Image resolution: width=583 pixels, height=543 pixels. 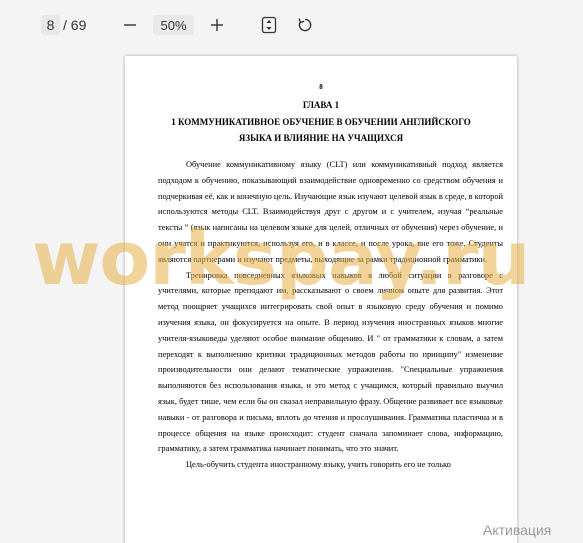 What do you see at coordinates (75, 25) in the screenshot?
I see `page-count: / 69` at bounding box center [75, 25].